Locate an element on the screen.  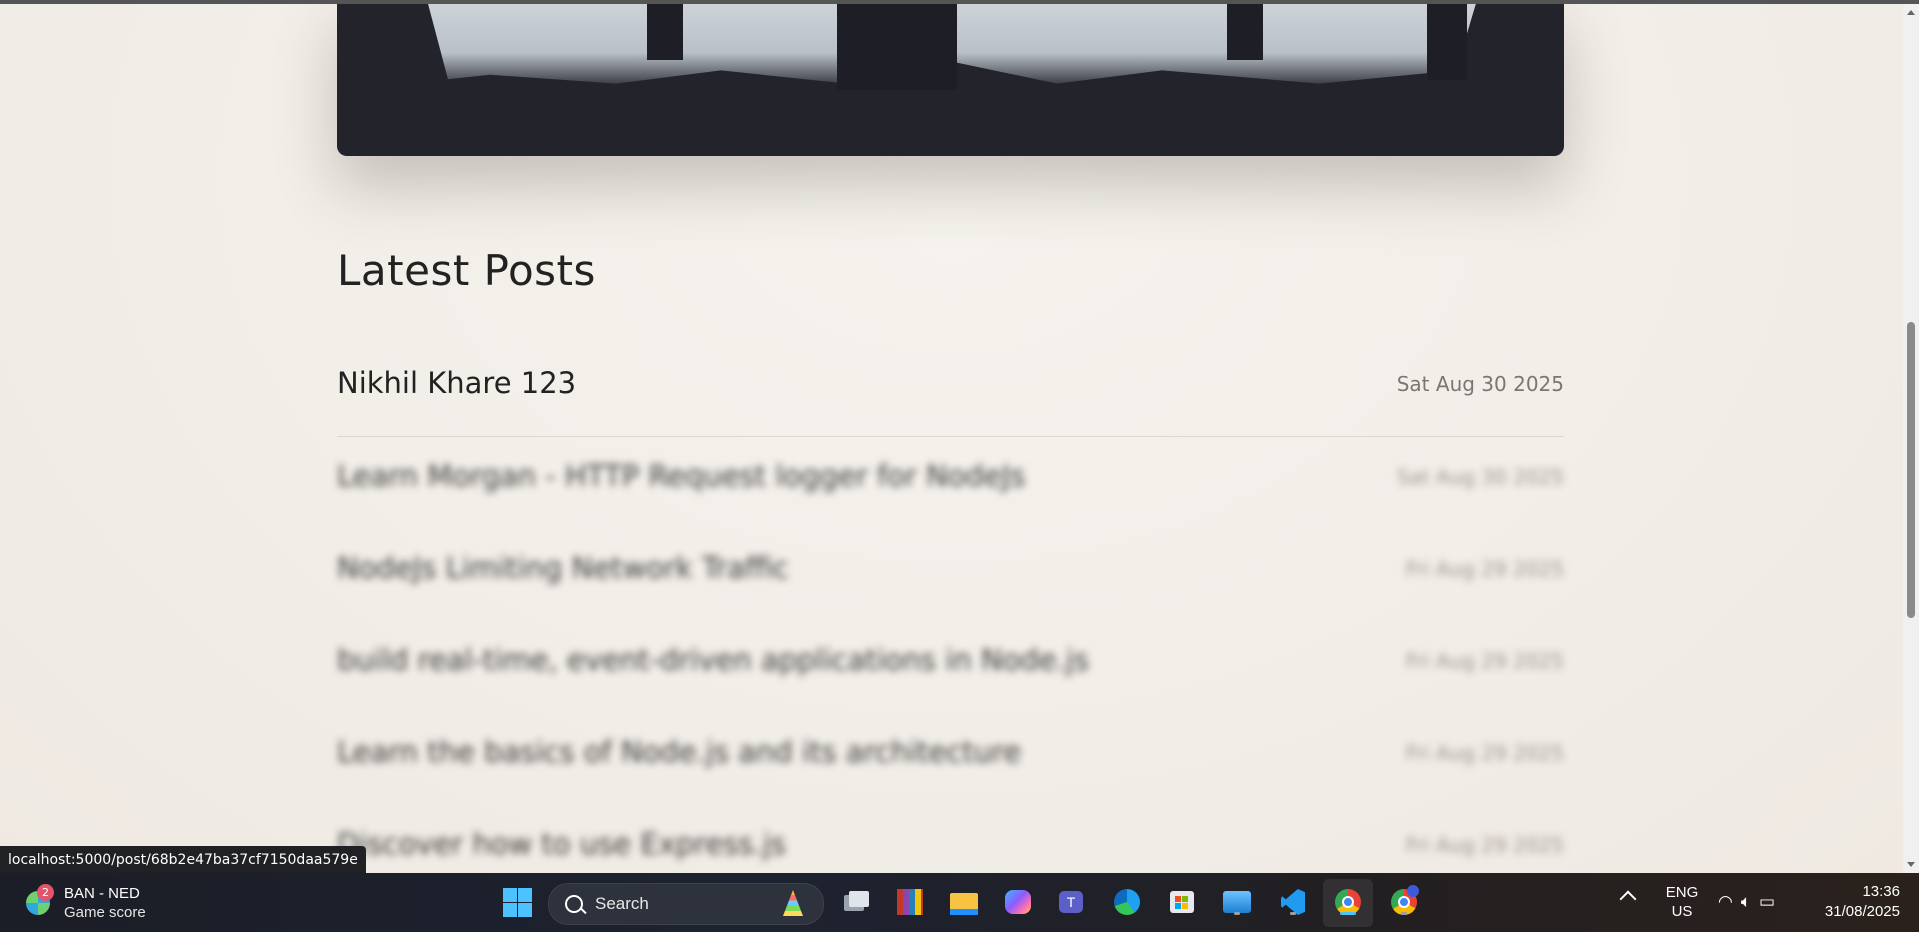
active-indicator is located at coordinates (1348, 913).